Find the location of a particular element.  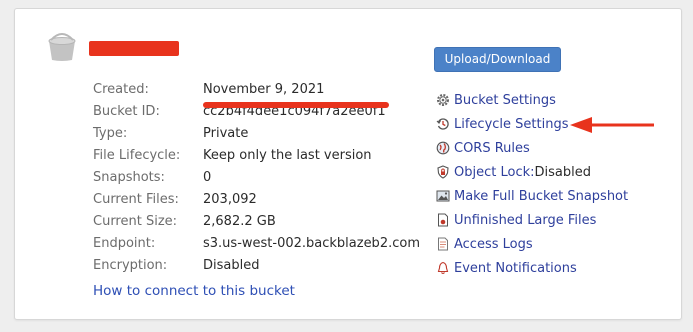

action-label: CORS Rules is located at coordinates (492, 148).